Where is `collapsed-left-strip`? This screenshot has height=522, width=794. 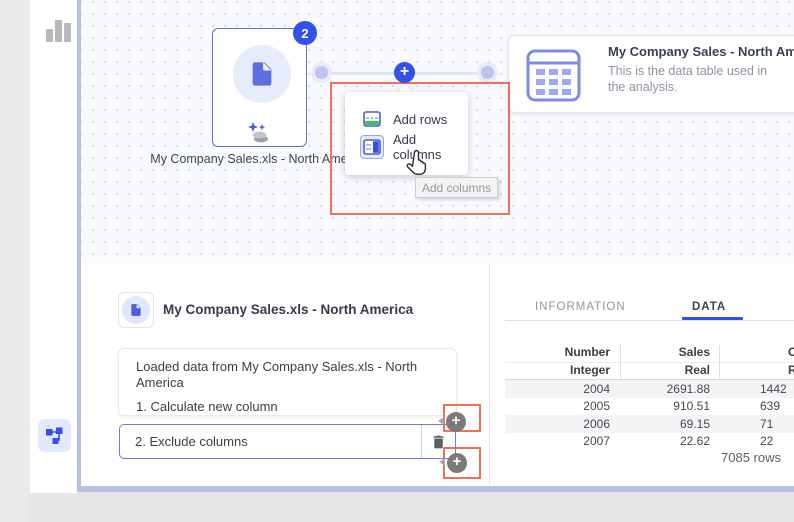 collapsed-left-strip is located at coordinates (15, 261).